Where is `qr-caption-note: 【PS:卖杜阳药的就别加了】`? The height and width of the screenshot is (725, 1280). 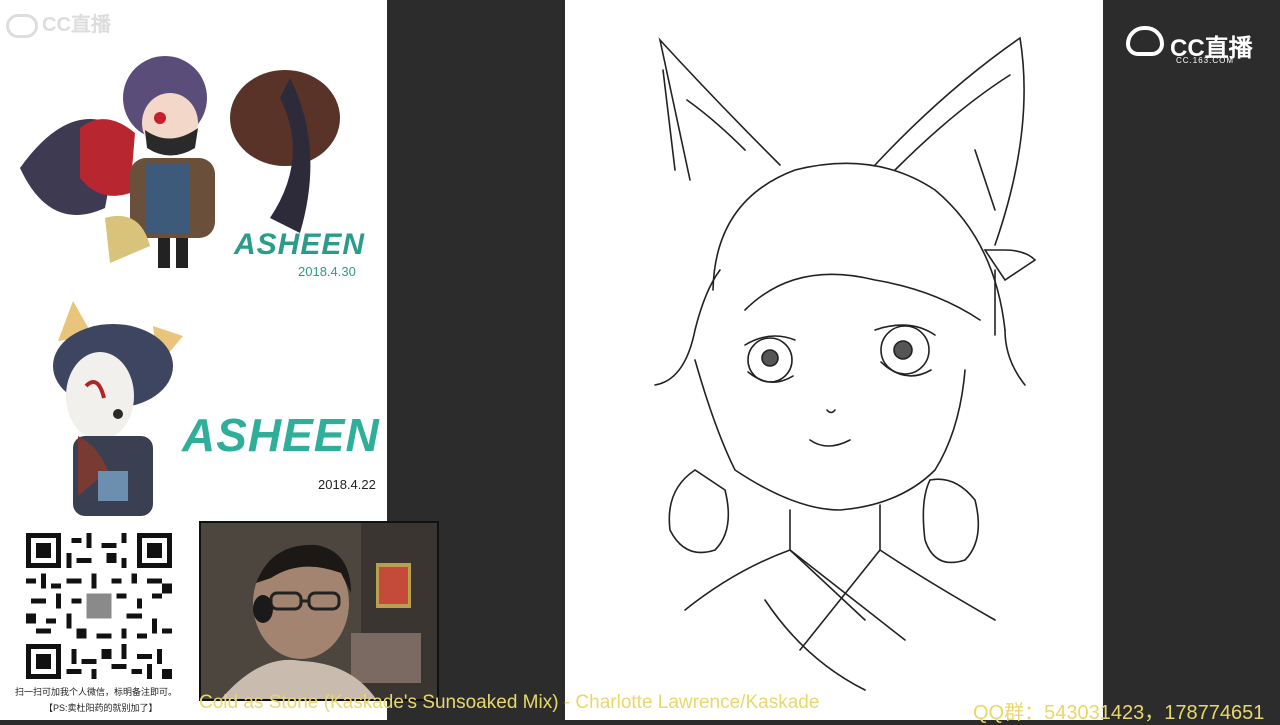 qr-caption-note: 【PS:卖杜阳药的就别加了】 is located at coordinates (101, 708).